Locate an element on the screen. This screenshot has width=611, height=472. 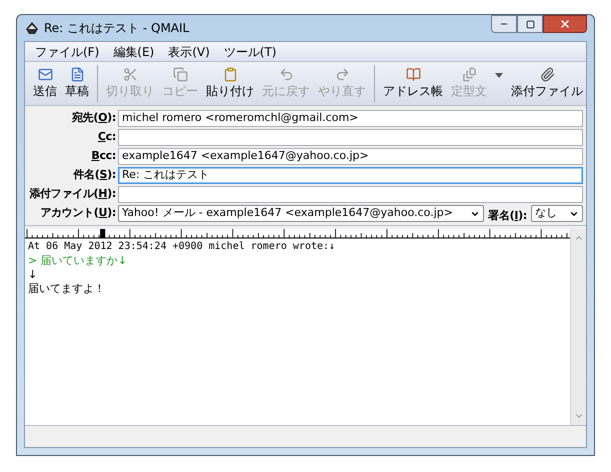
copy-icon is located at coordinates (180, 74).